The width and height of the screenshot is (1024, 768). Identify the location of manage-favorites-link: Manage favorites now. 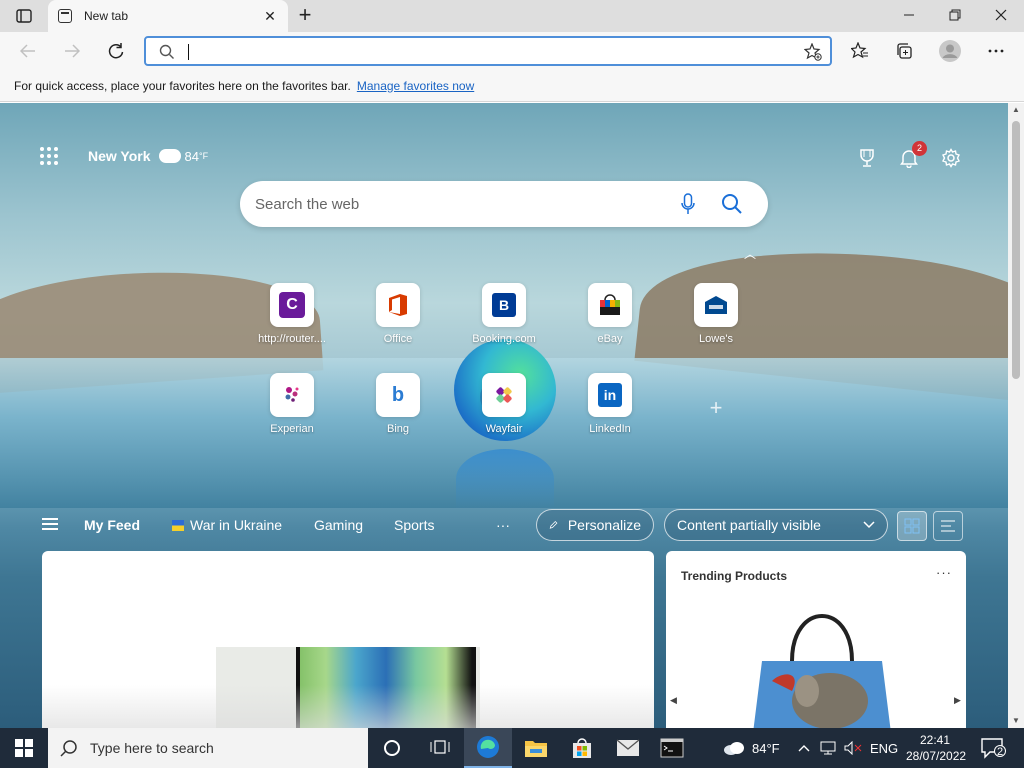
(415, 86).